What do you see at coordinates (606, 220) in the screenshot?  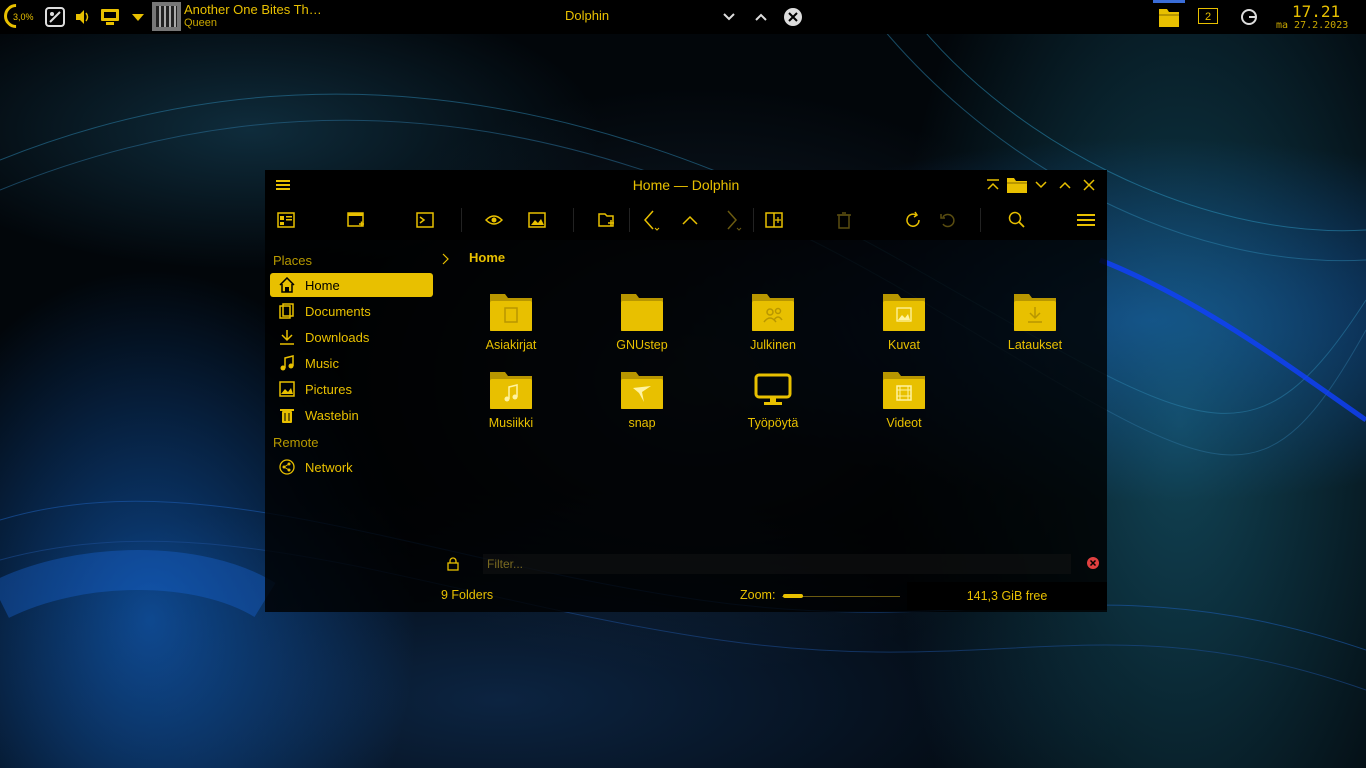 I see `new-tab-icon` at bounding box center [606, 220].